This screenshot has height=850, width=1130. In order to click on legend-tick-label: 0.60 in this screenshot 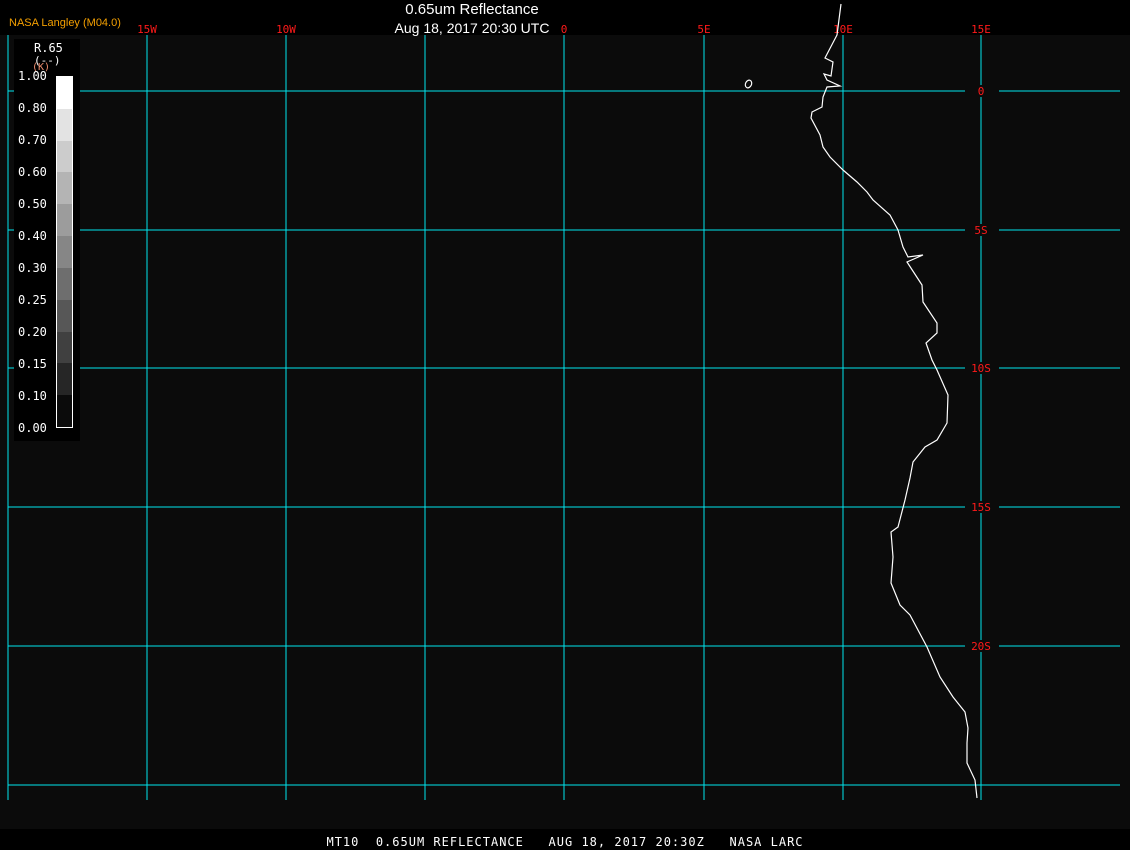, I will do `click(32, 172)`.